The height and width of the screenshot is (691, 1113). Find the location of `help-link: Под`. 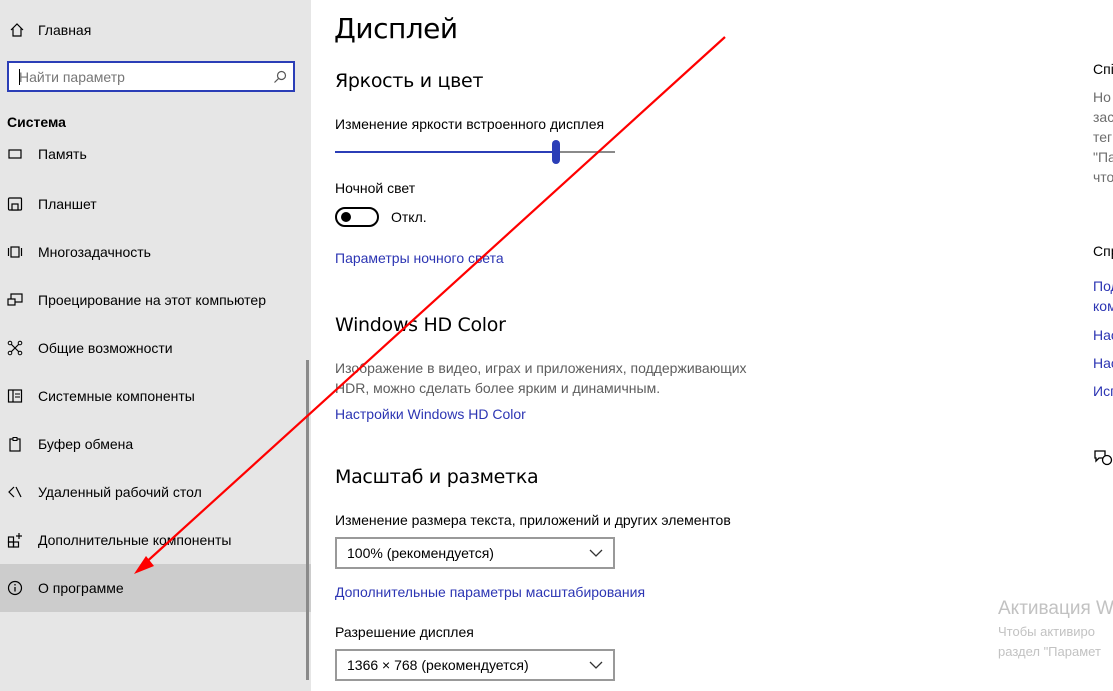

help-link: Под is located at coordinates (1103, 286).